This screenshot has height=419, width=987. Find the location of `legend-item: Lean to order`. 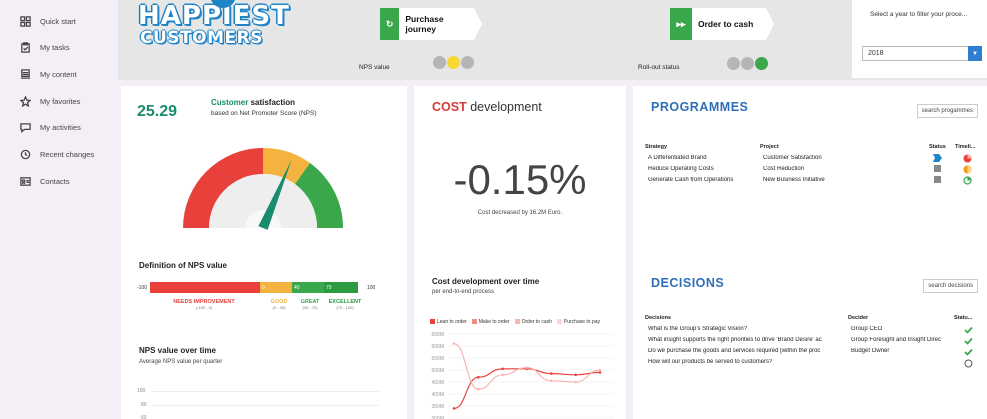

legend-item: Lean to order is located at coordinates (448, 322).